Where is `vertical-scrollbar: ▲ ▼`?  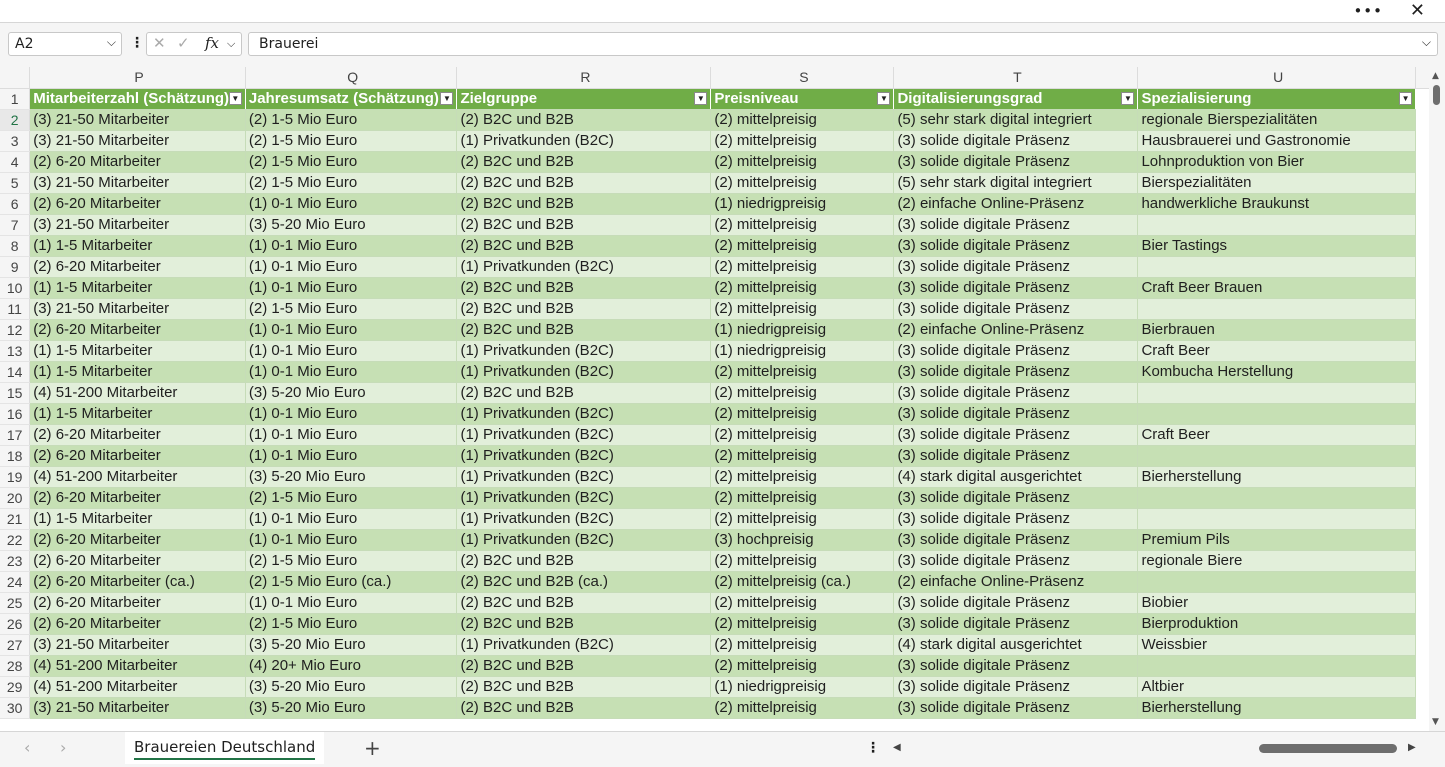
vertical-scrollbar: ▲ ▼ is located at coordinates (1437, 399).